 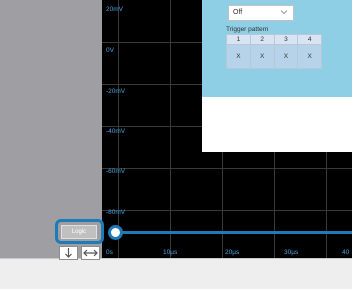 What do you see at coordinates (284, 12) in the screenshot?
I see `chevron-down-icon` at bounding box center [284, 12].